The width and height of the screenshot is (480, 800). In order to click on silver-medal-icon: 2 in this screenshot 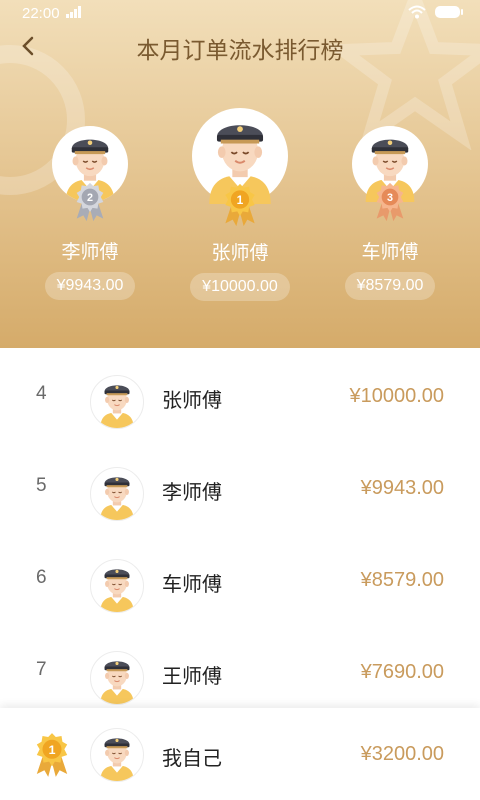, I will do `click(90, 202)`.